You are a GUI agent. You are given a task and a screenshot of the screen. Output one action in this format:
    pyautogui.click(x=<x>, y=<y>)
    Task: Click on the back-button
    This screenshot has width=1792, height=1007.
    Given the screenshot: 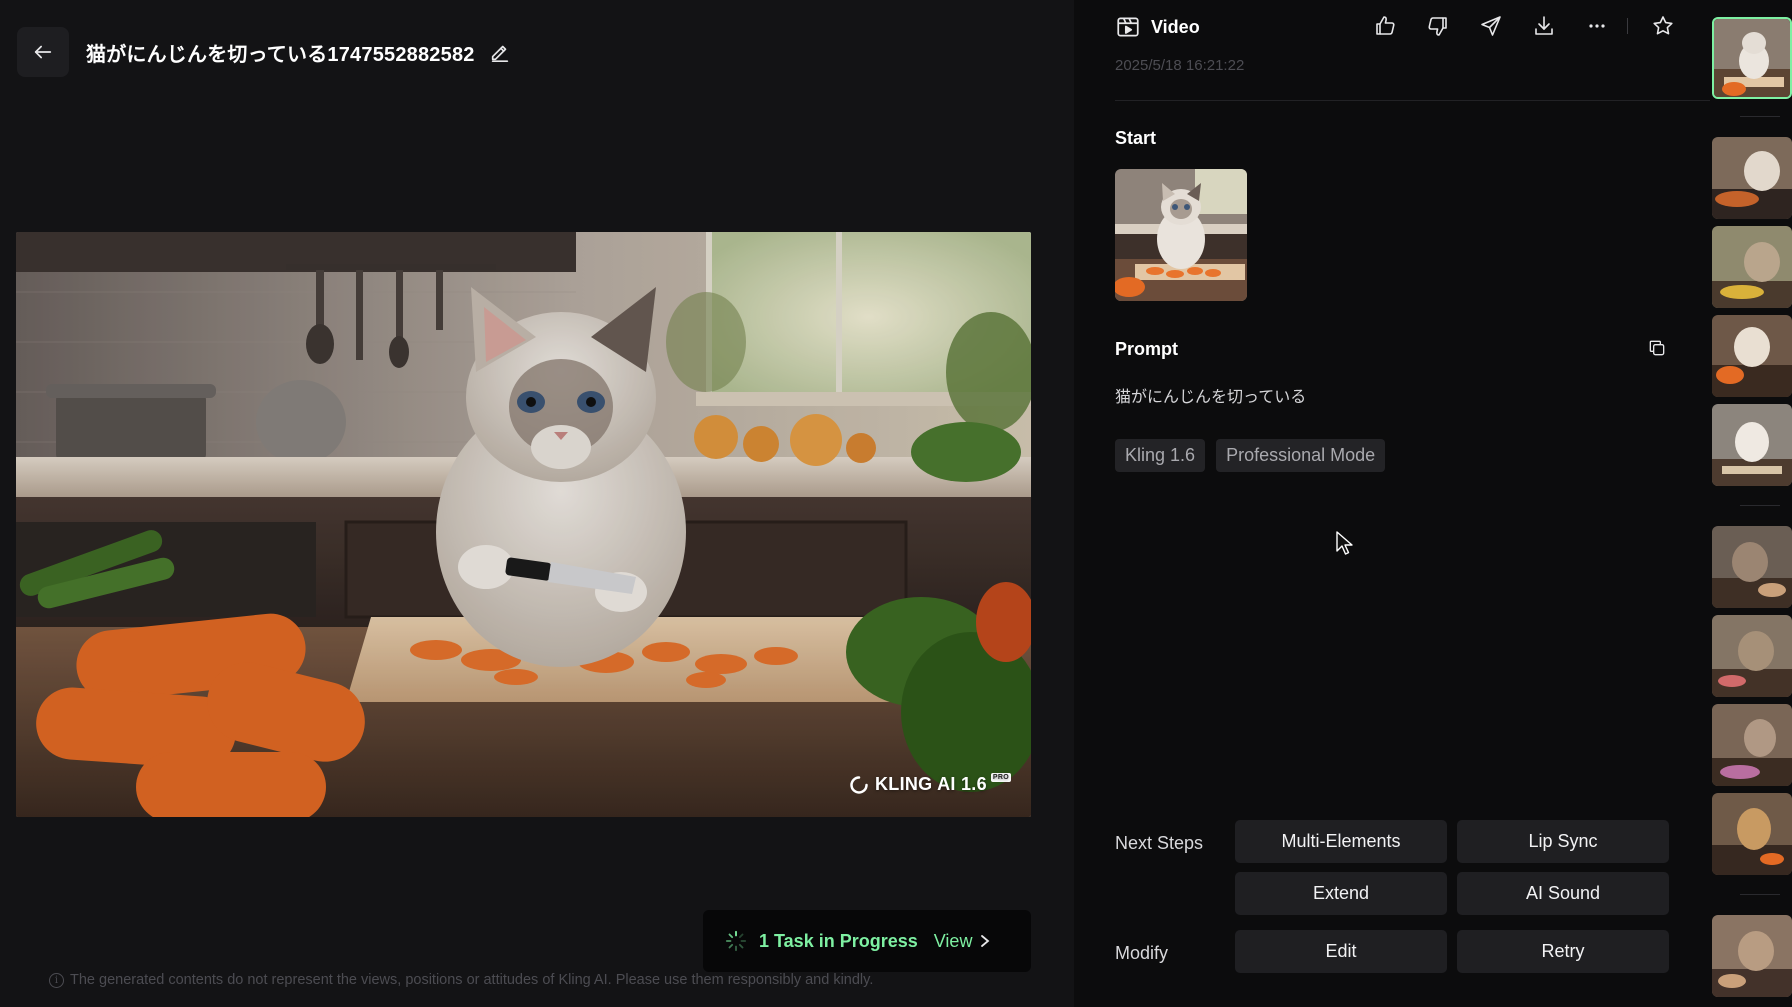 What is the action you would take?
    pyautogui.click(x=43, y=52)
    